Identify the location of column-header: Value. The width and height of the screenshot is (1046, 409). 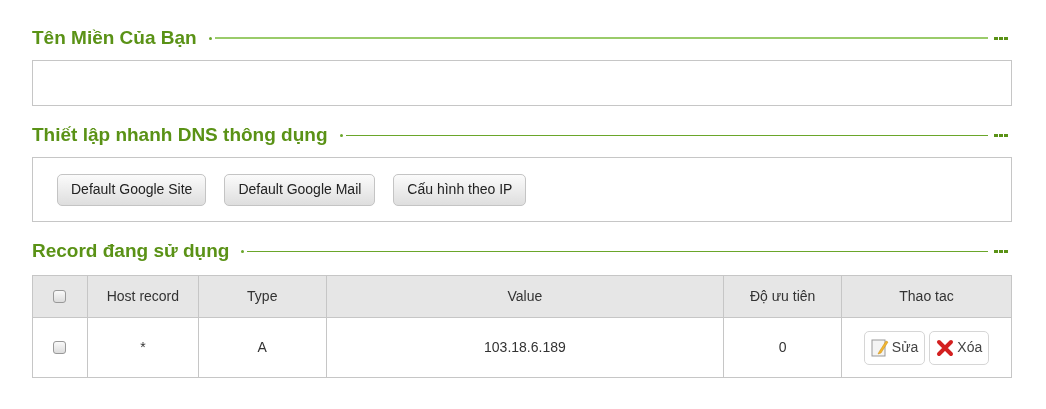
(525, 296).